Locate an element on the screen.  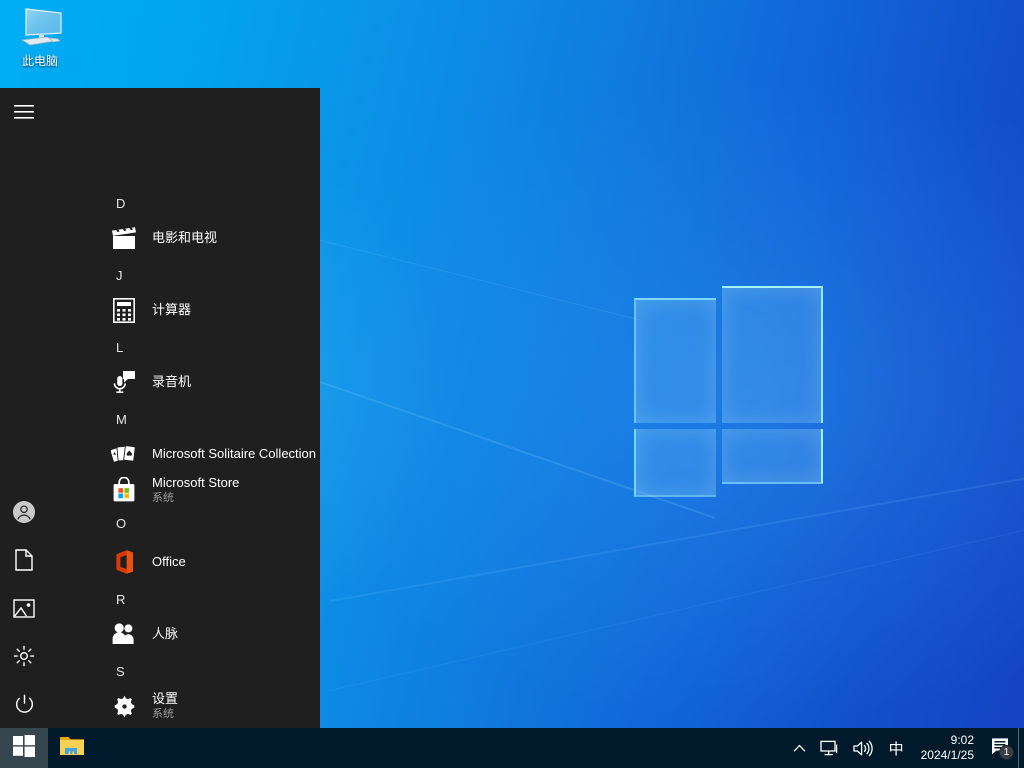
app-label: Microsoft Solitaire Collection is located at coordinates (234, 453).